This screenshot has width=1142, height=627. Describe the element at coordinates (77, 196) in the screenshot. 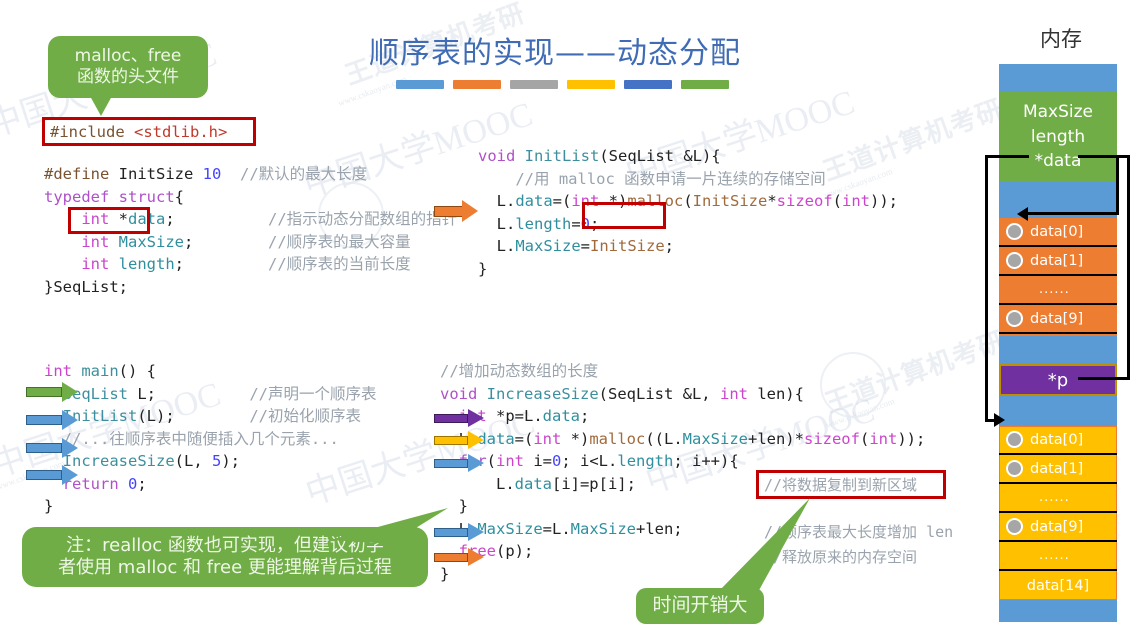

I see `code-token: typedef` at that location.